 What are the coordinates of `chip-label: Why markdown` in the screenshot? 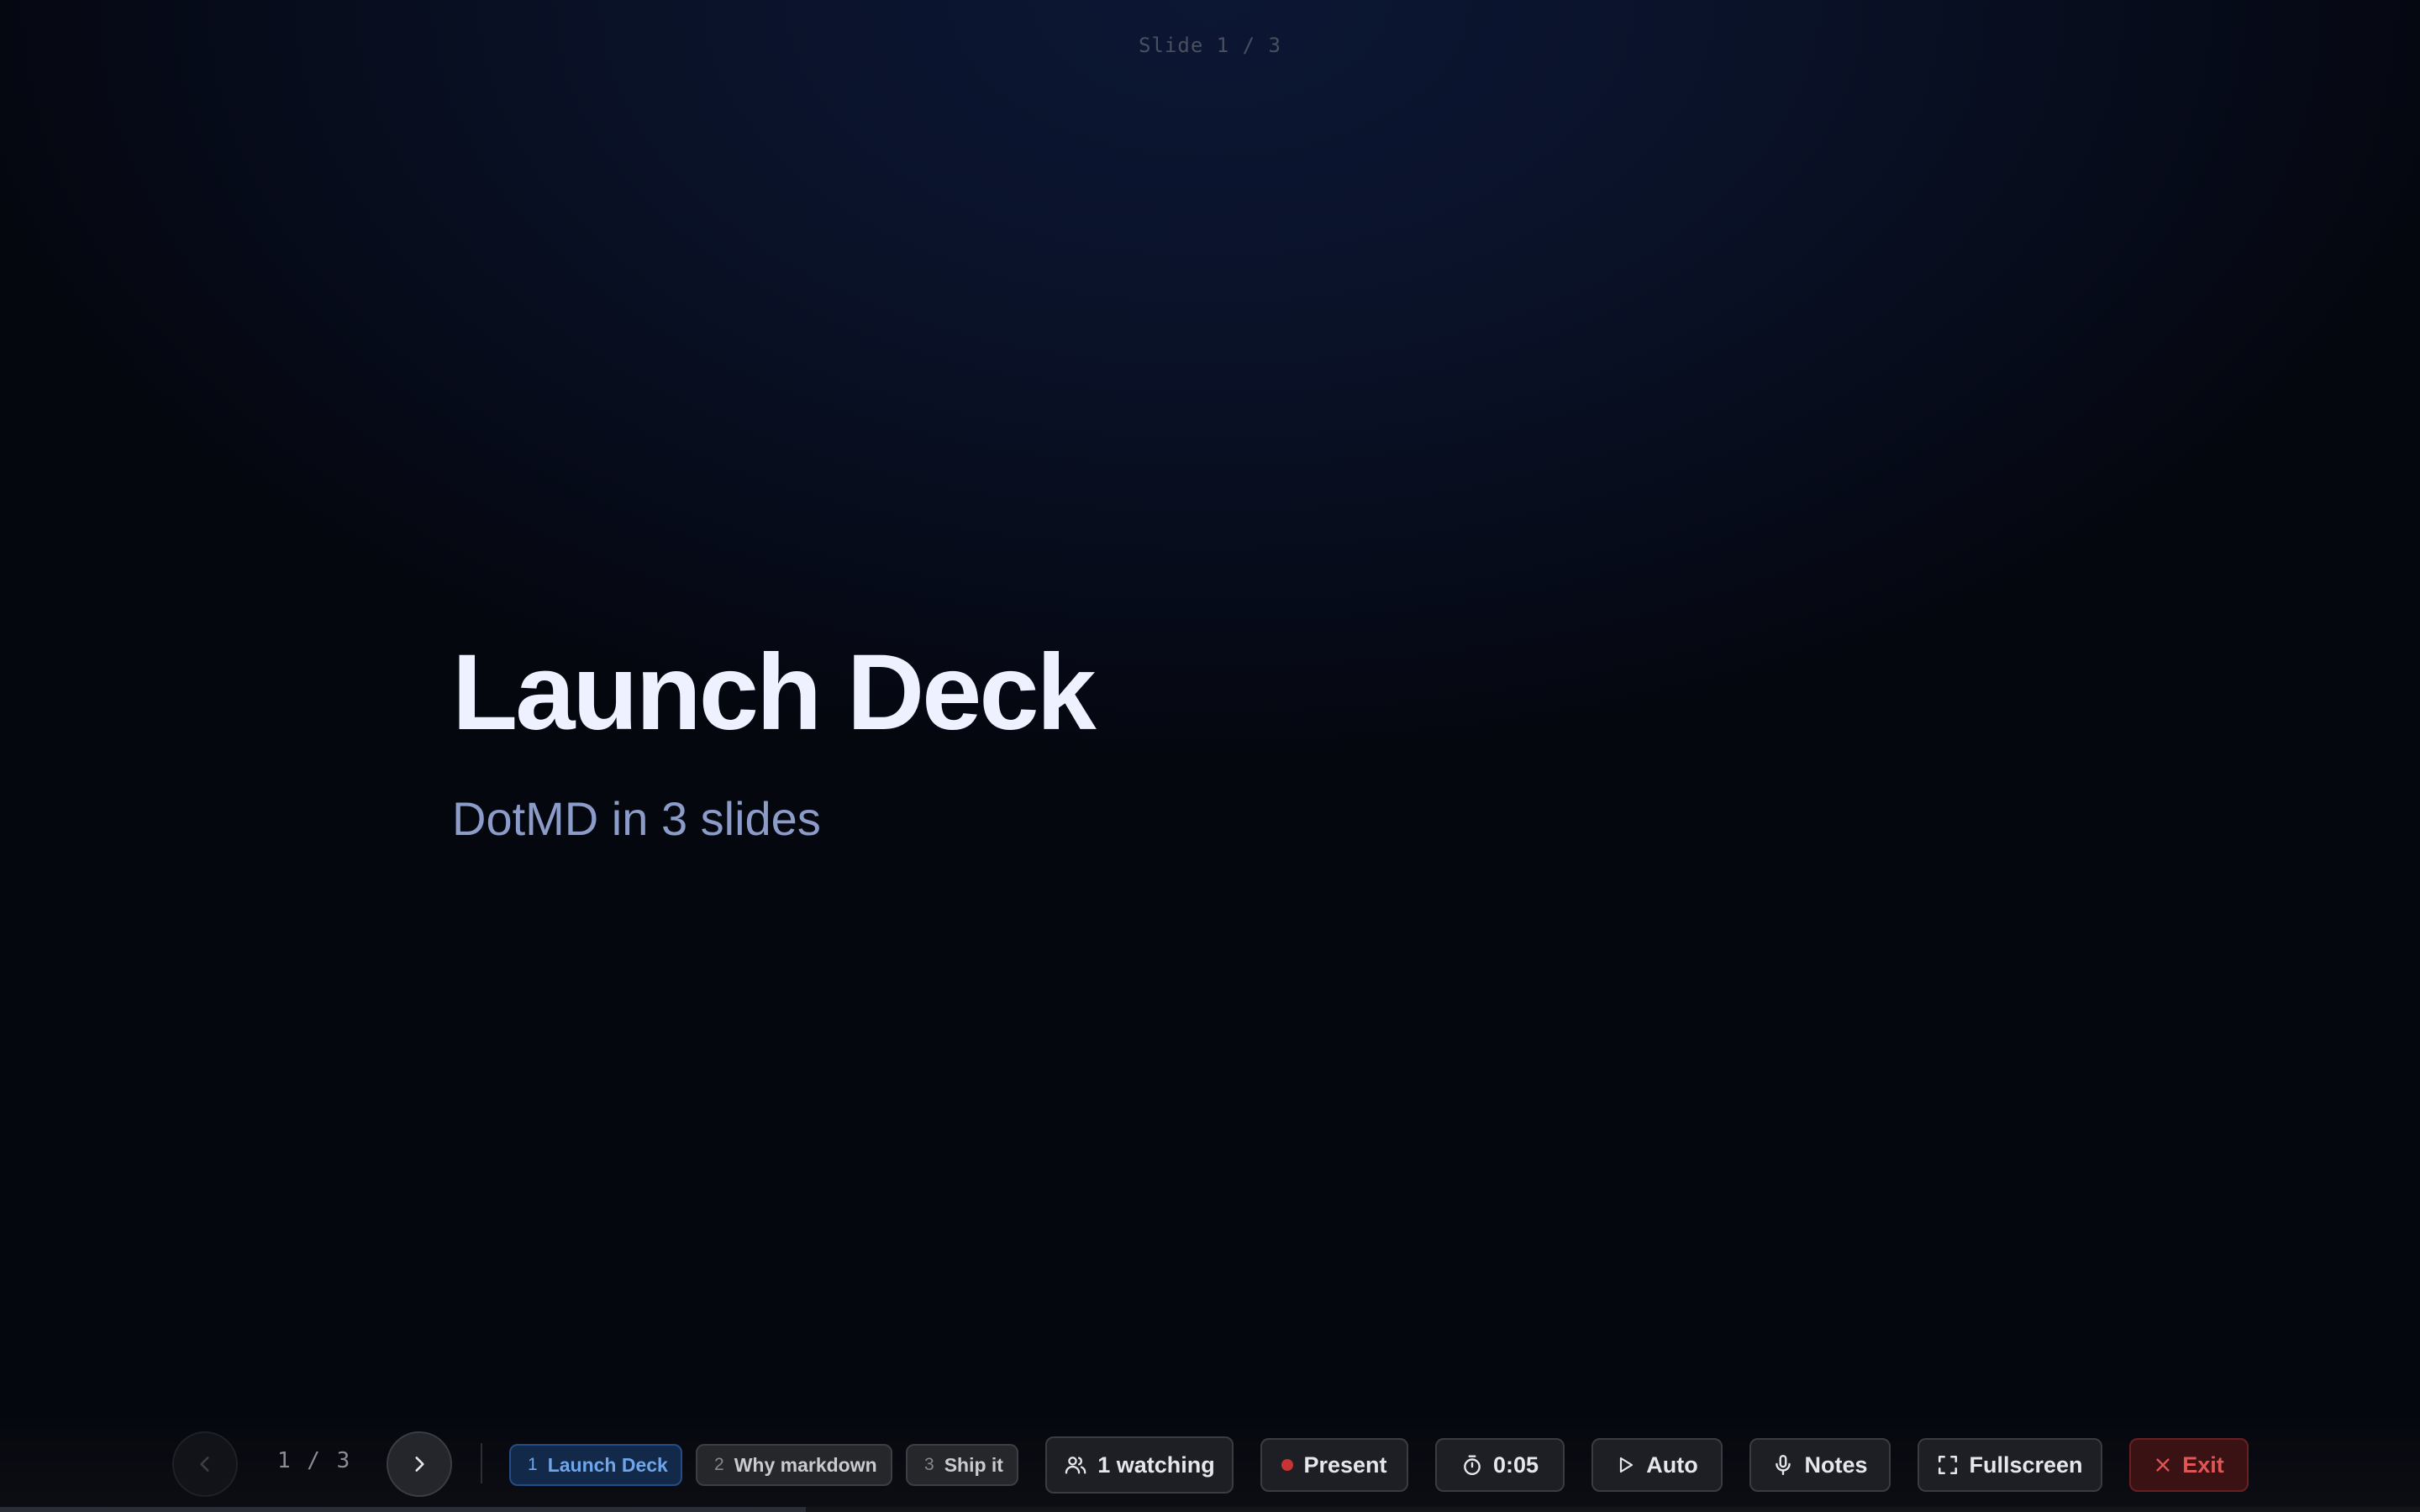 It's located at (805, 1464).